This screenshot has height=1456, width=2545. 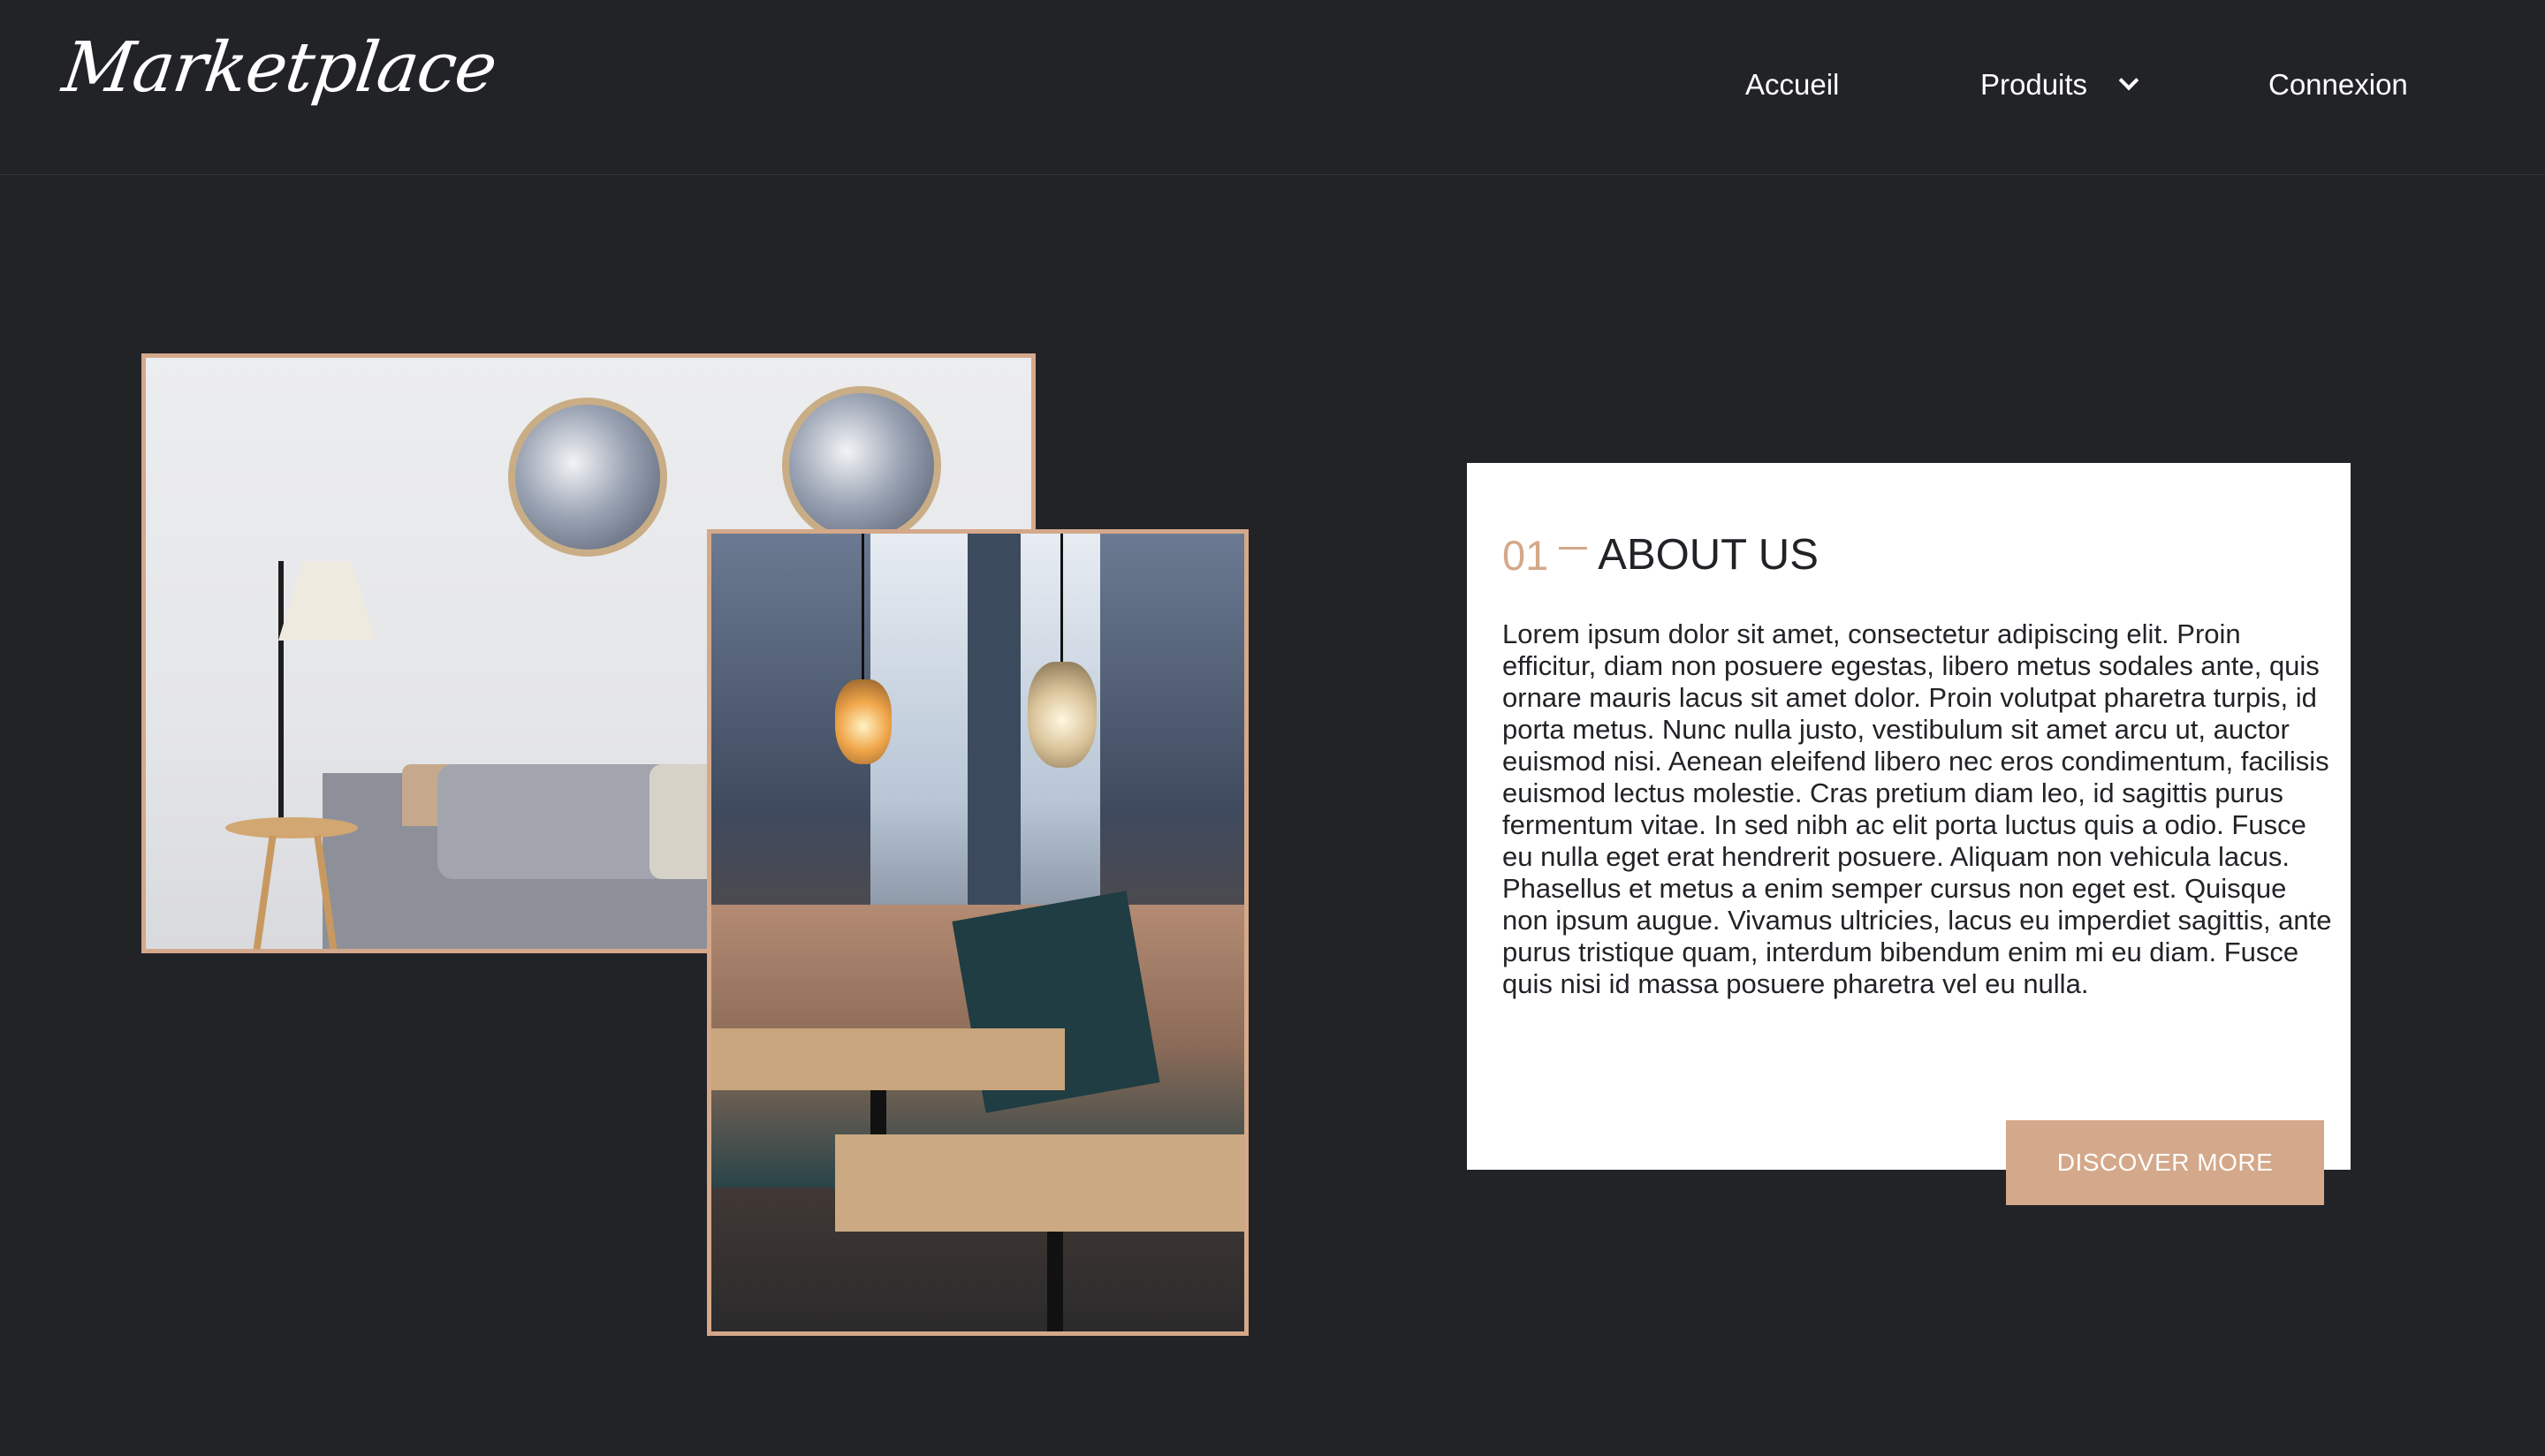 I want to click on site-header: Marketplace Accueil Produits Connexion, so click(x=1272, y=87).